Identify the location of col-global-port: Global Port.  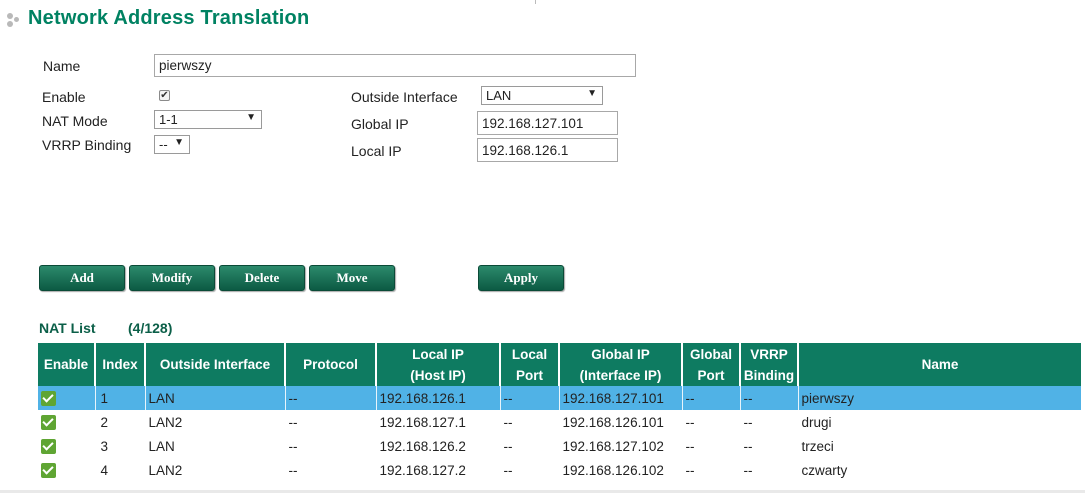
(711, 364).